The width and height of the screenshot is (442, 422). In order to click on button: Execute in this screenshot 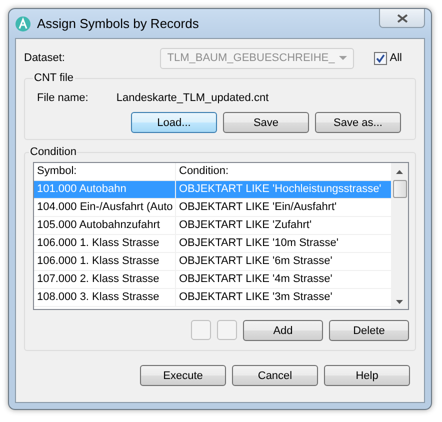, I will do `click(183, 375)`.